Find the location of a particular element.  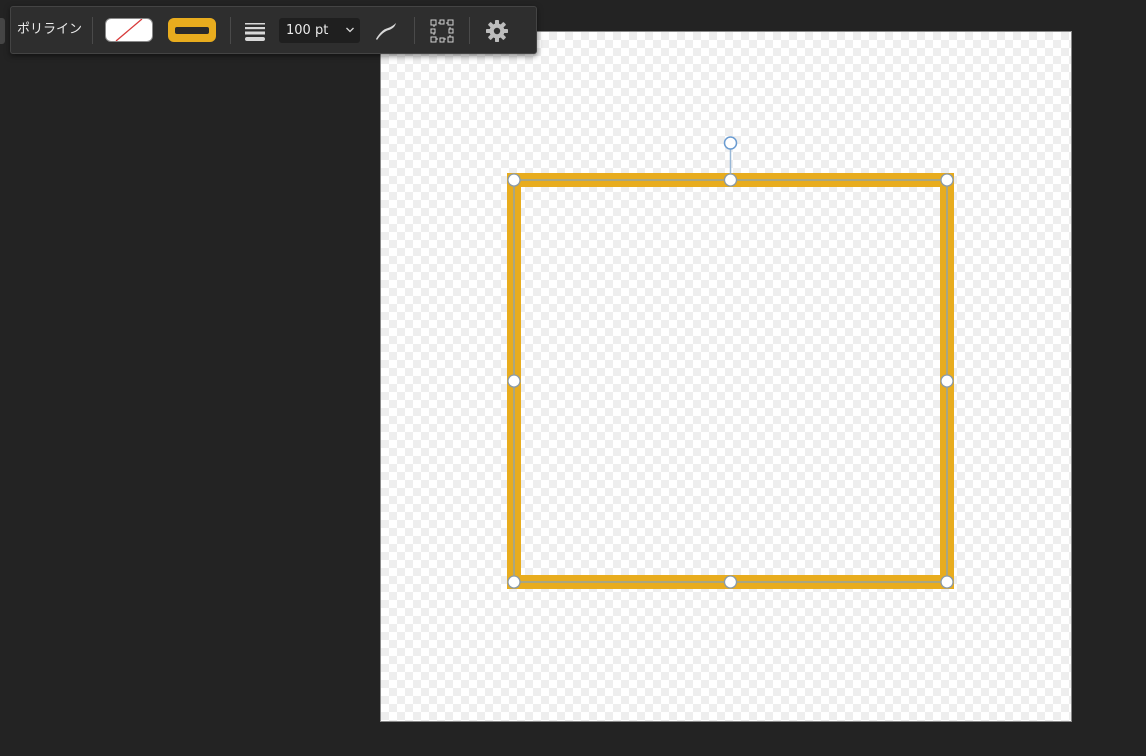

line-weight-button is located at coordinates (255, 31).